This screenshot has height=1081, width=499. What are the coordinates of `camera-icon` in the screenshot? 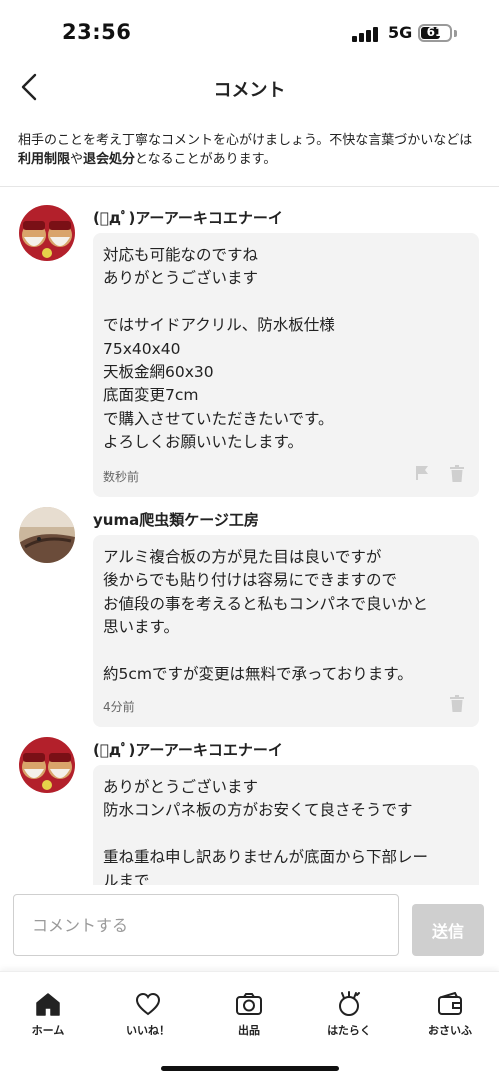 It's located at (249, 1004).